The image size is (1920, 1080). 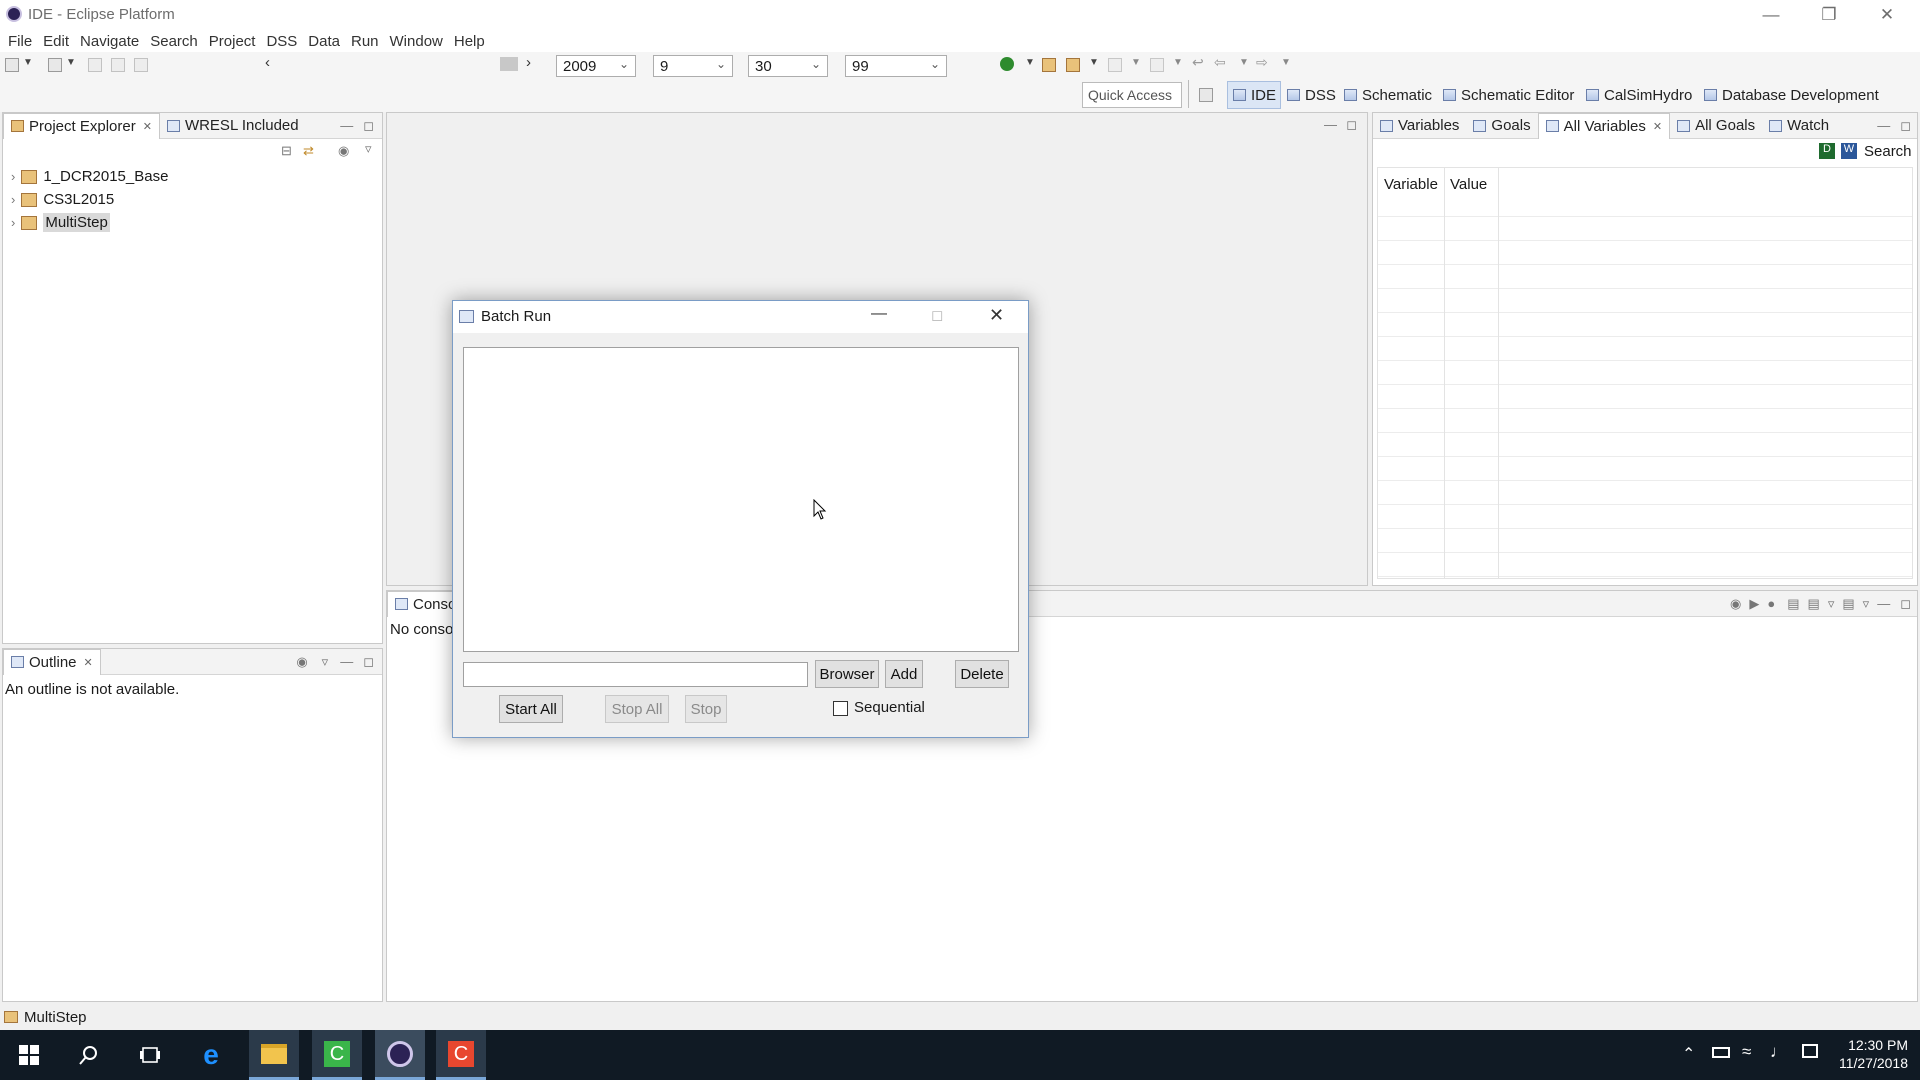 I want to click on menu-data: Data, so click(x=325, y=41).